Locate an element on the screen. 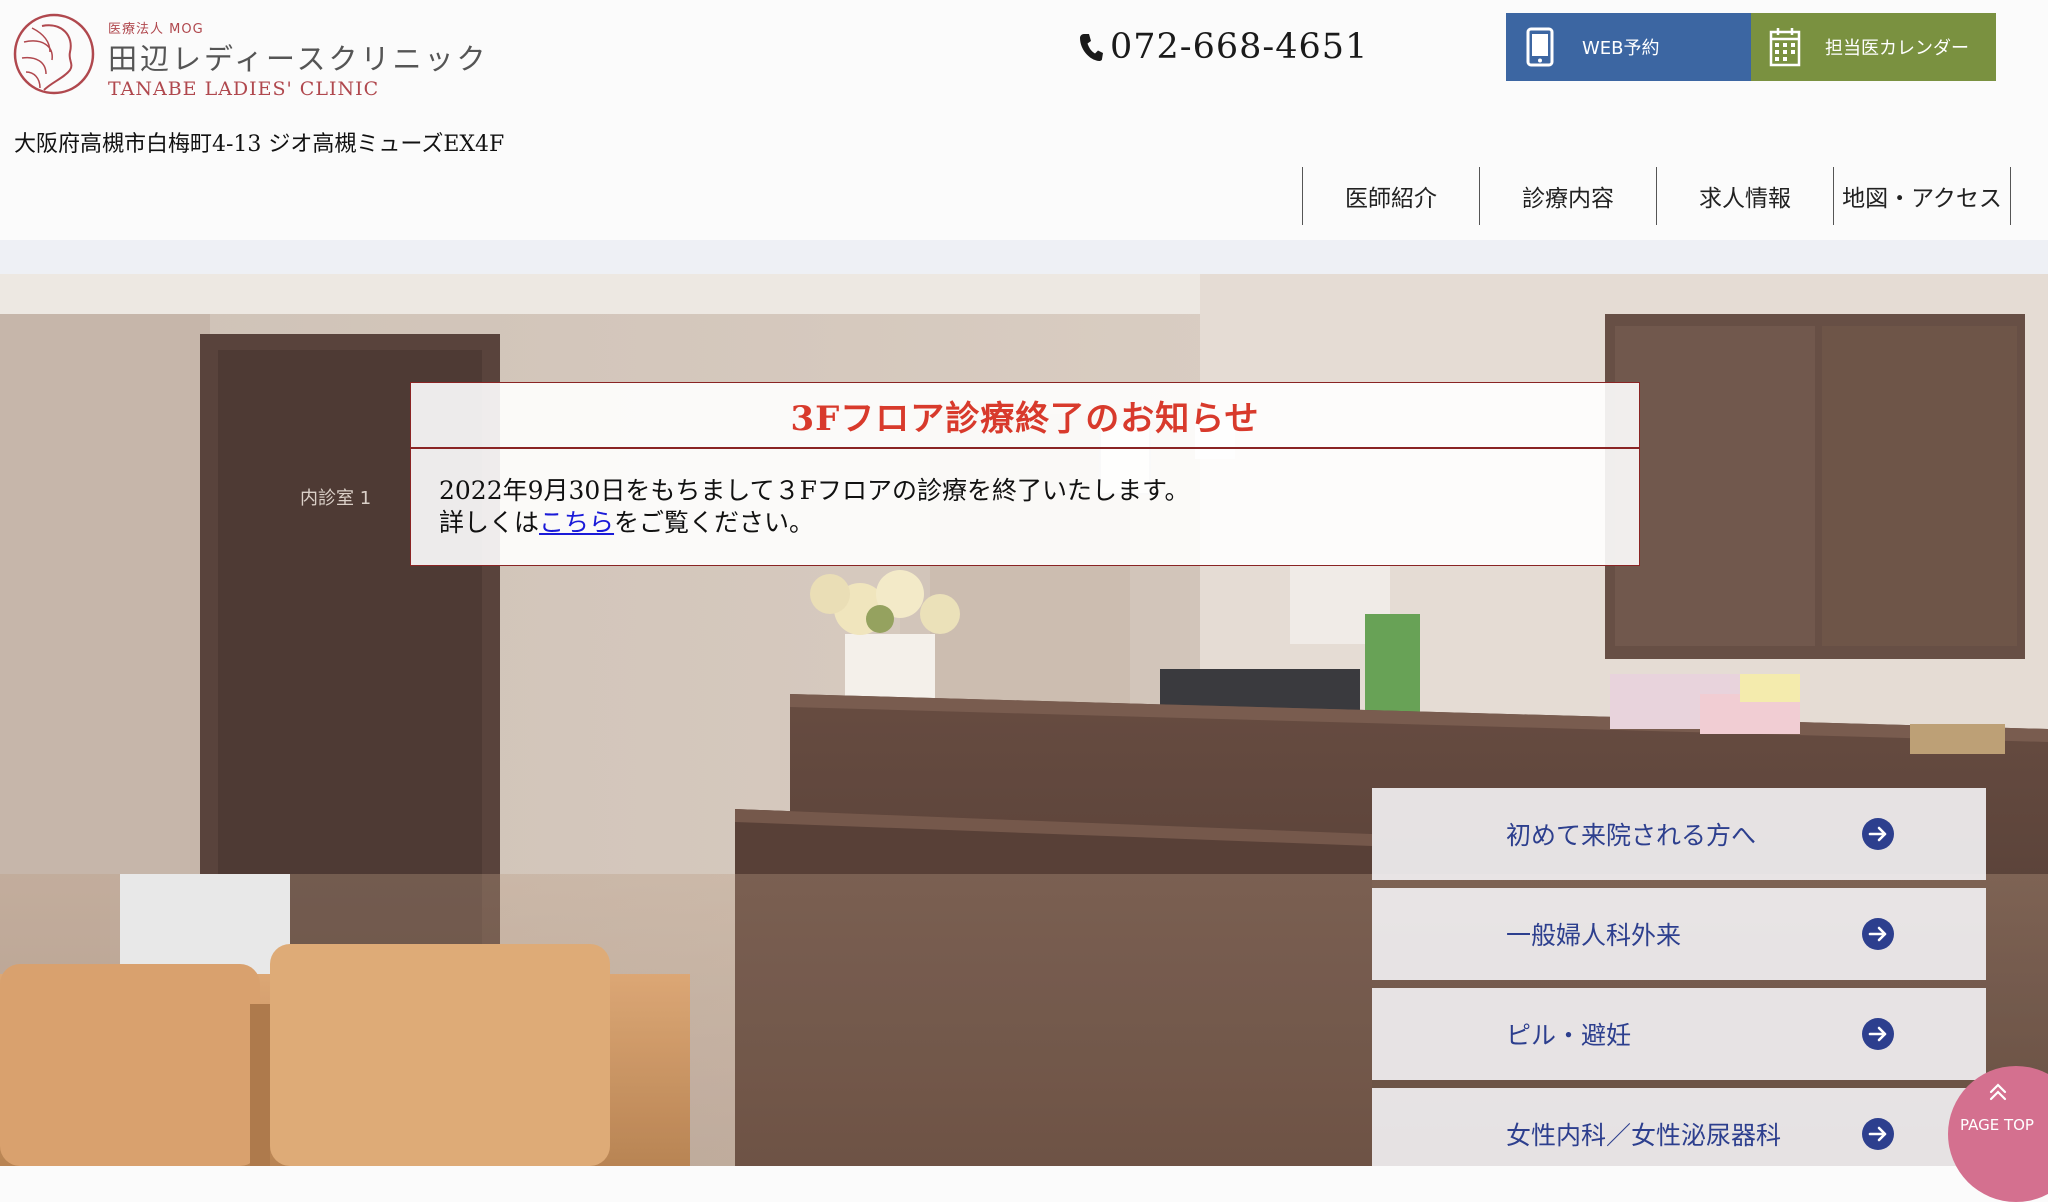  menu-item-label: 女性内科／女性泌尿器科 is located at coordinates (1644, 1135).